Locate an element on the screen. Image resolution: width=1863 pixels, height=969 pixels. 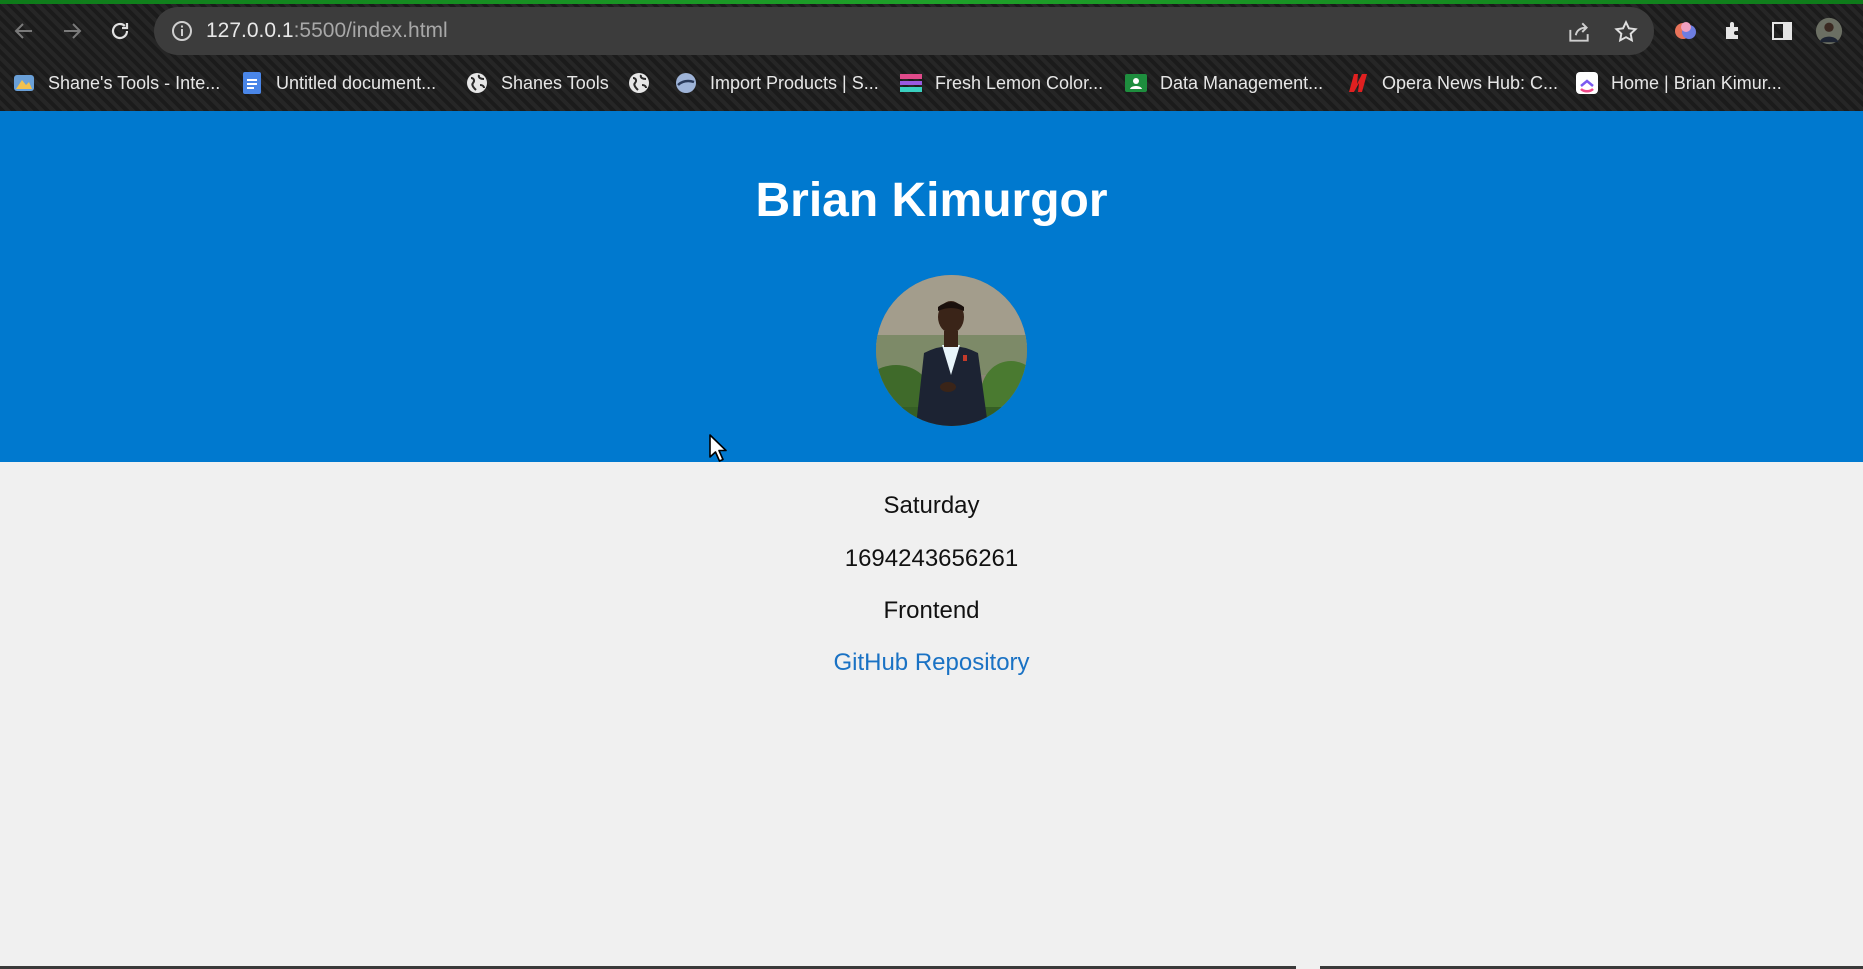
info-icon is located at coordinates (182, 31).